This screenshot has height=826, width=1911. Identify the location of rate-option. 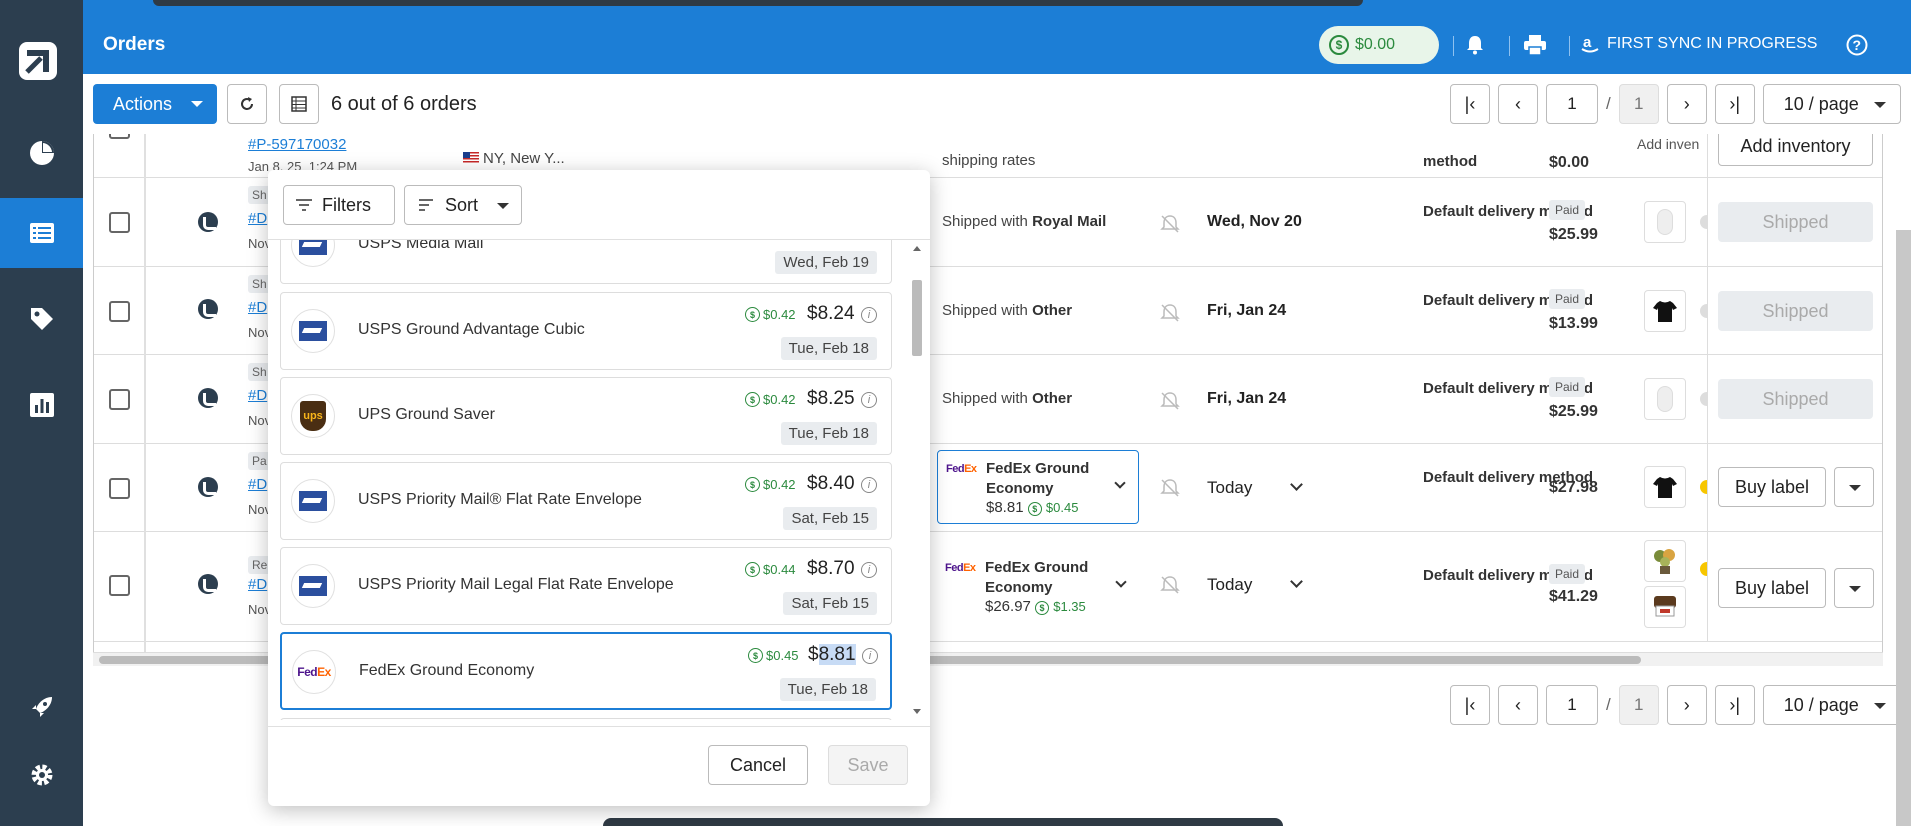
(586, 719).